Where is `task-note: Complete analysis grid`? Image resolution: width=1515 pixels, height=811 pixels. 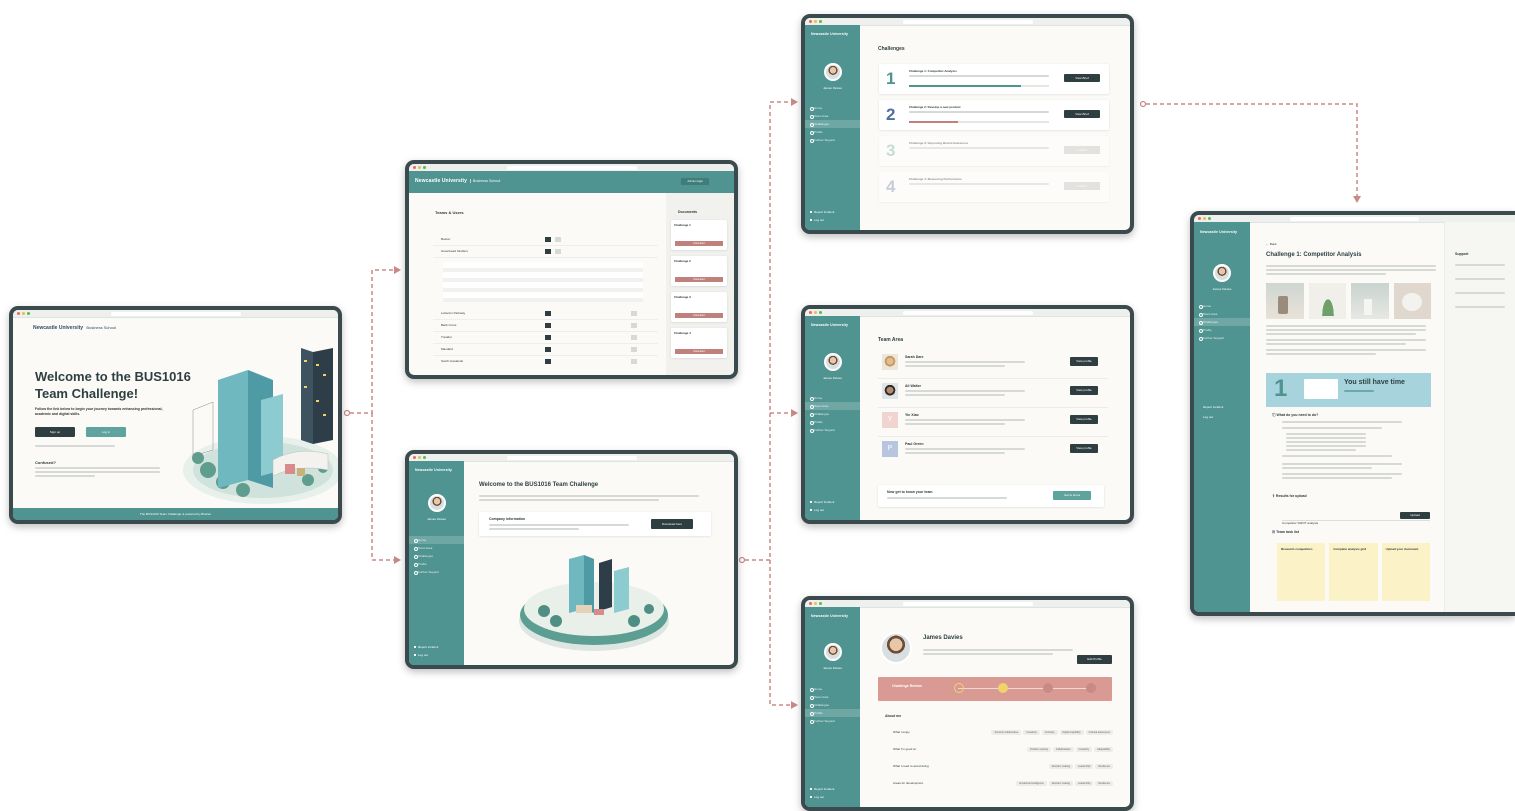
task-note: Complete analysis grid is located at coordinates (1353, 572).